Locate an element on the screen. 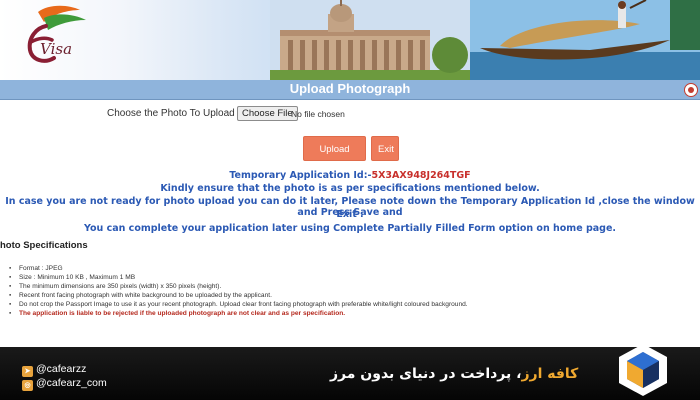 The height and width of the screenshot is (400, 700). evisa-logo is located at coordinates (56, 34).